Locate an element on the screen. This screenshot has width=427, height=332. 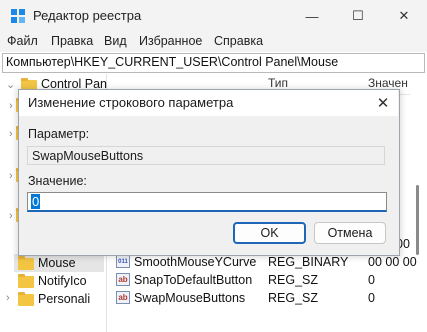
scrollbar-thumb is located at coordinates (417, 220).